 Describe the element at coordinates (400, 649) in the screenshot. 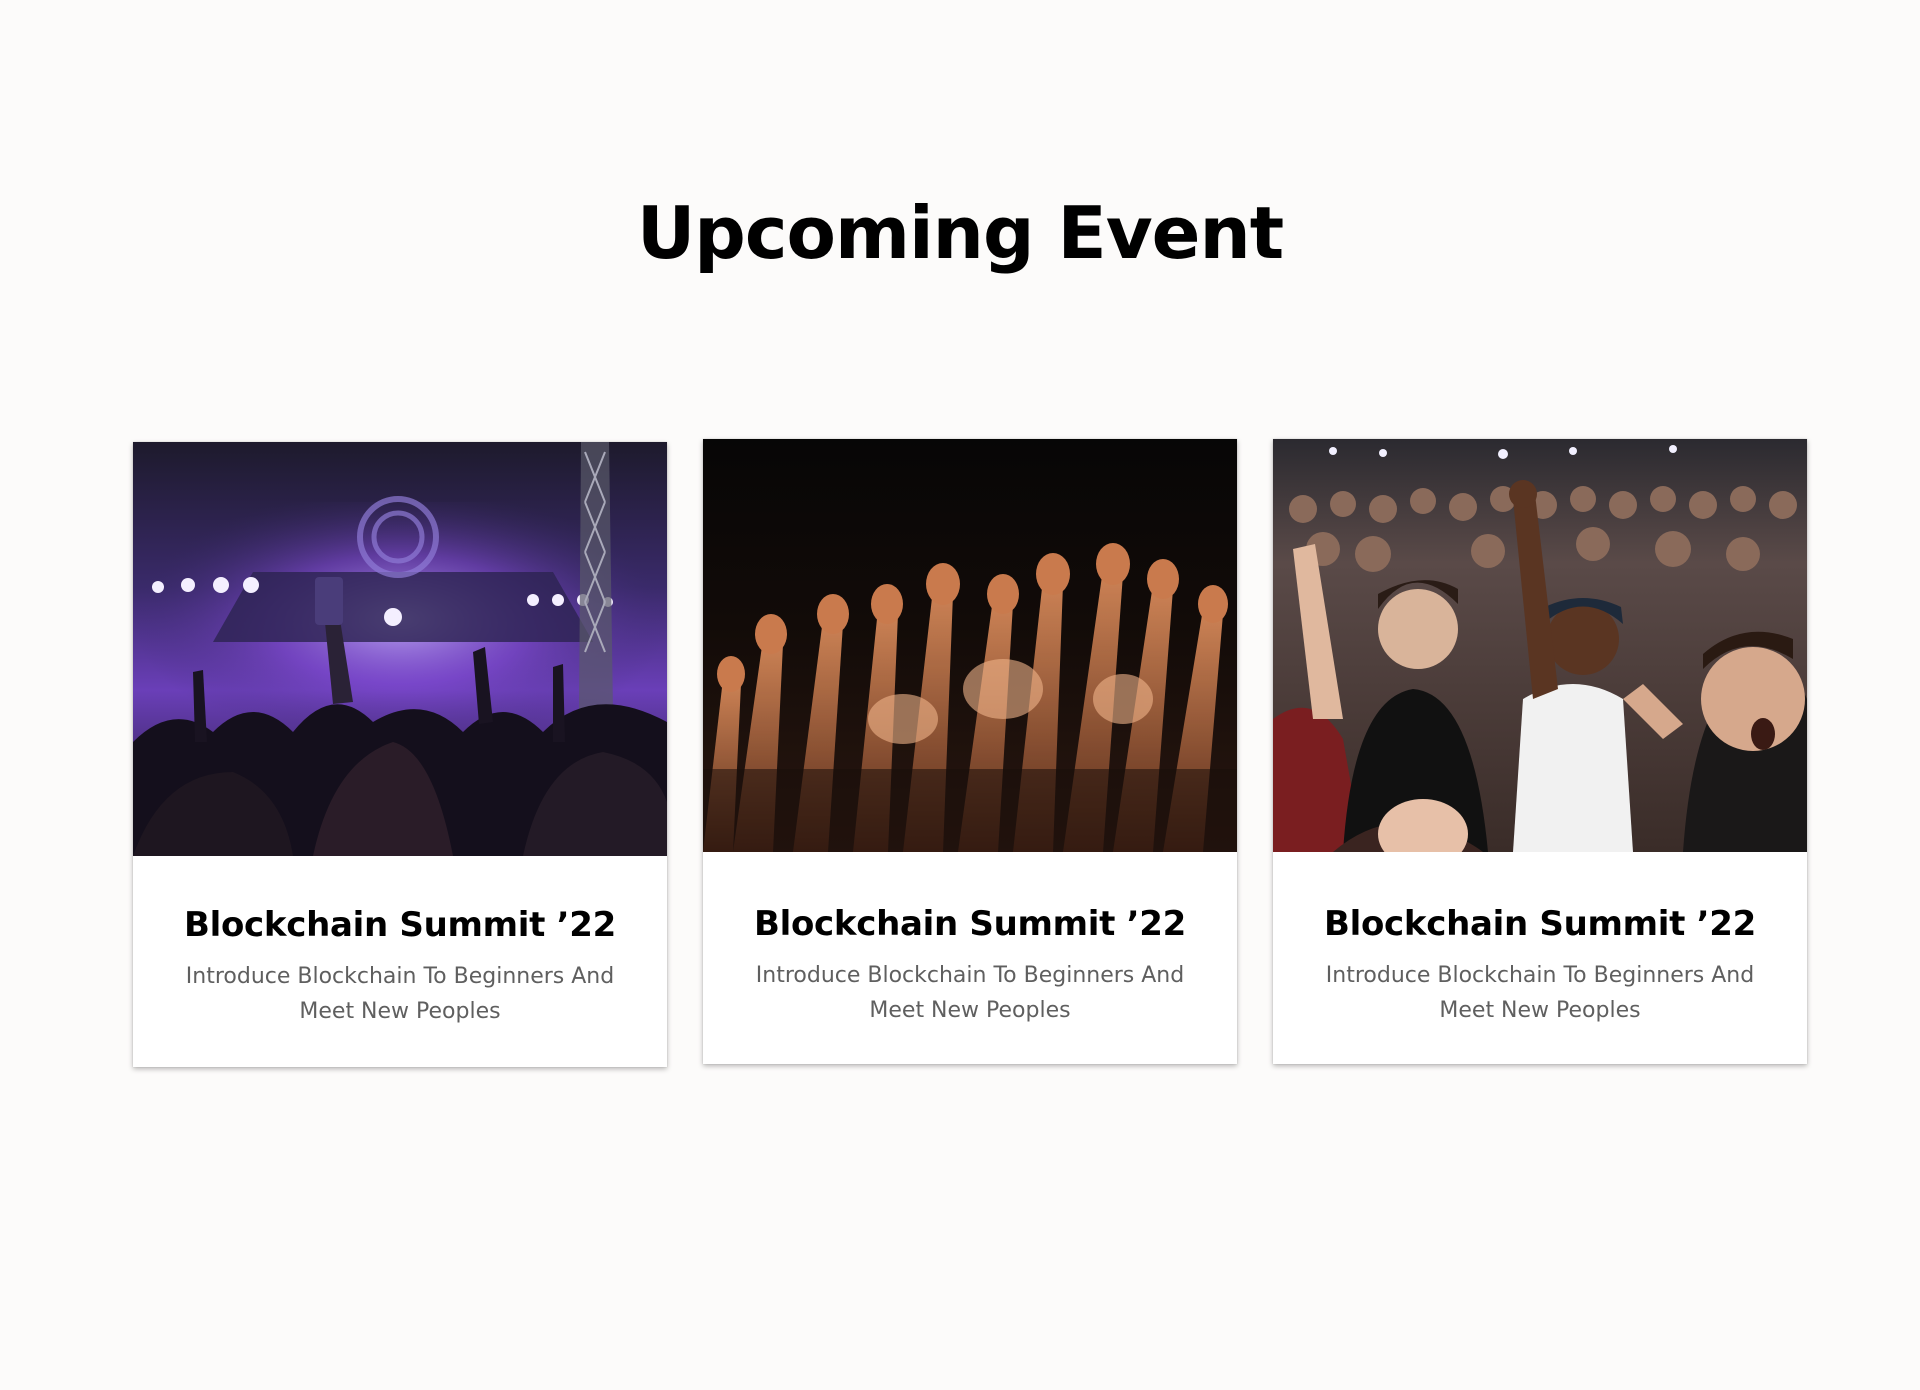

I see `event-image-concert-stage` at that location.